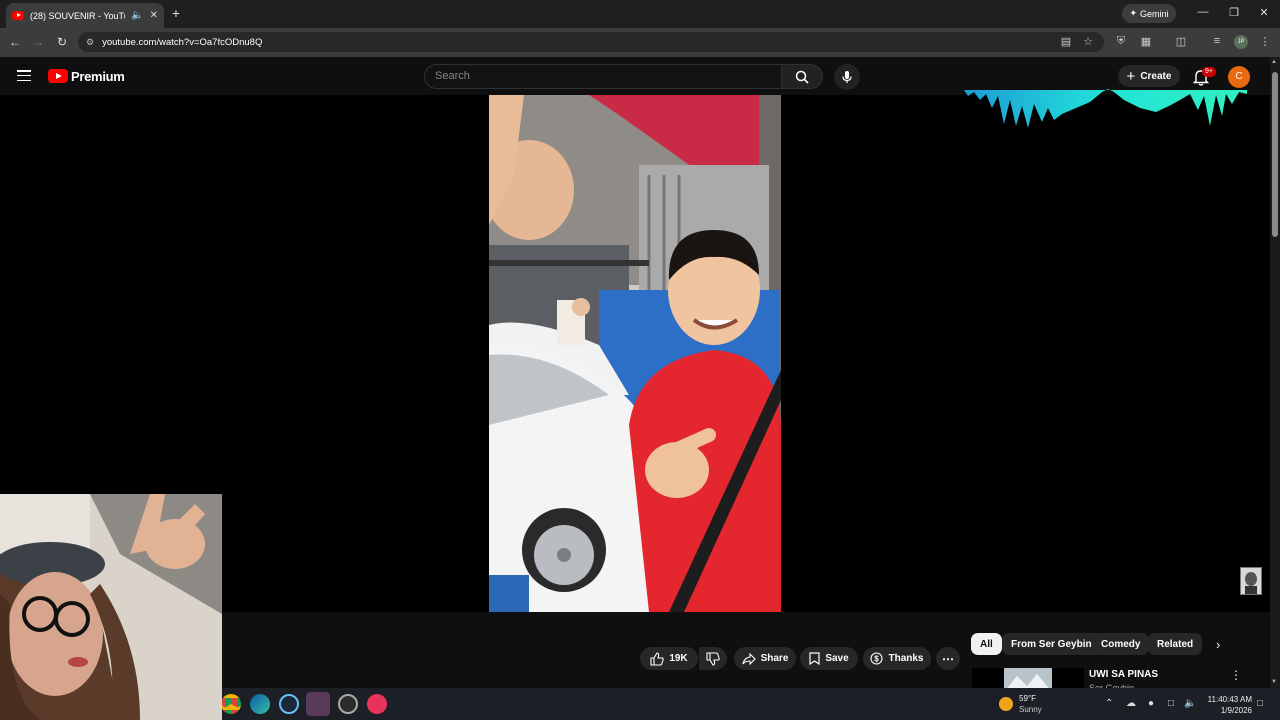  I want to click on bookmark-icon, so click(814, 658).